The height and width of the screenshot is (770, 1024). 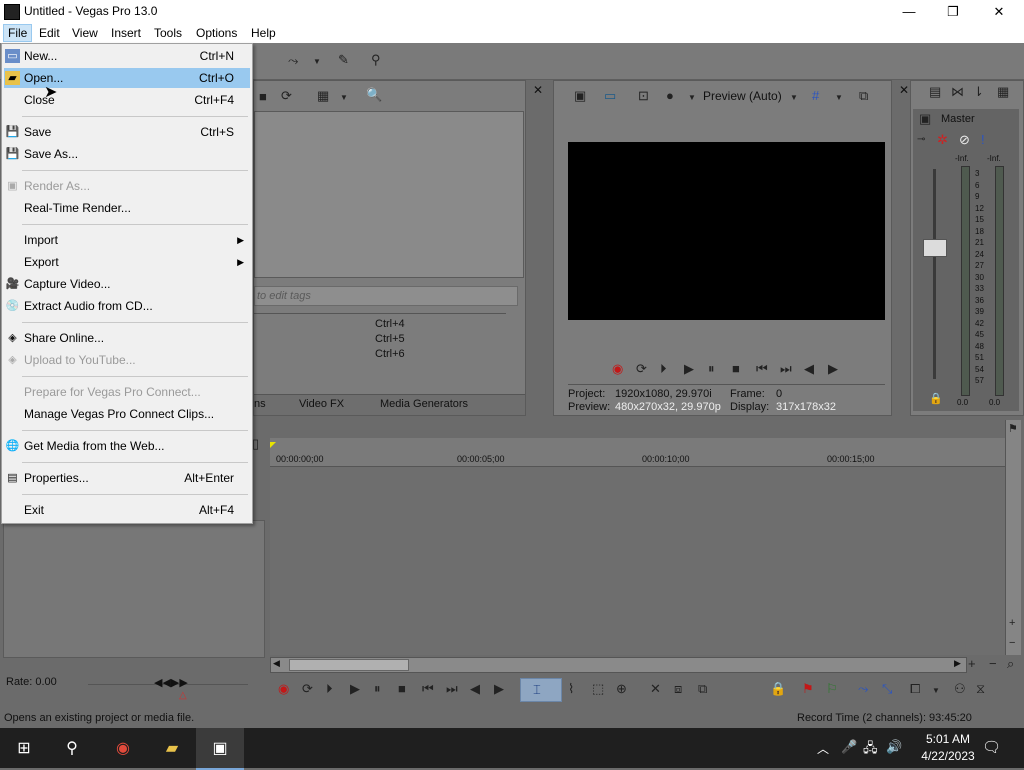 What do you see at coordinates (762, 369) in the screenshot?
I see `go-to-start-icon: ⏮` at bounding box center [762, 369].